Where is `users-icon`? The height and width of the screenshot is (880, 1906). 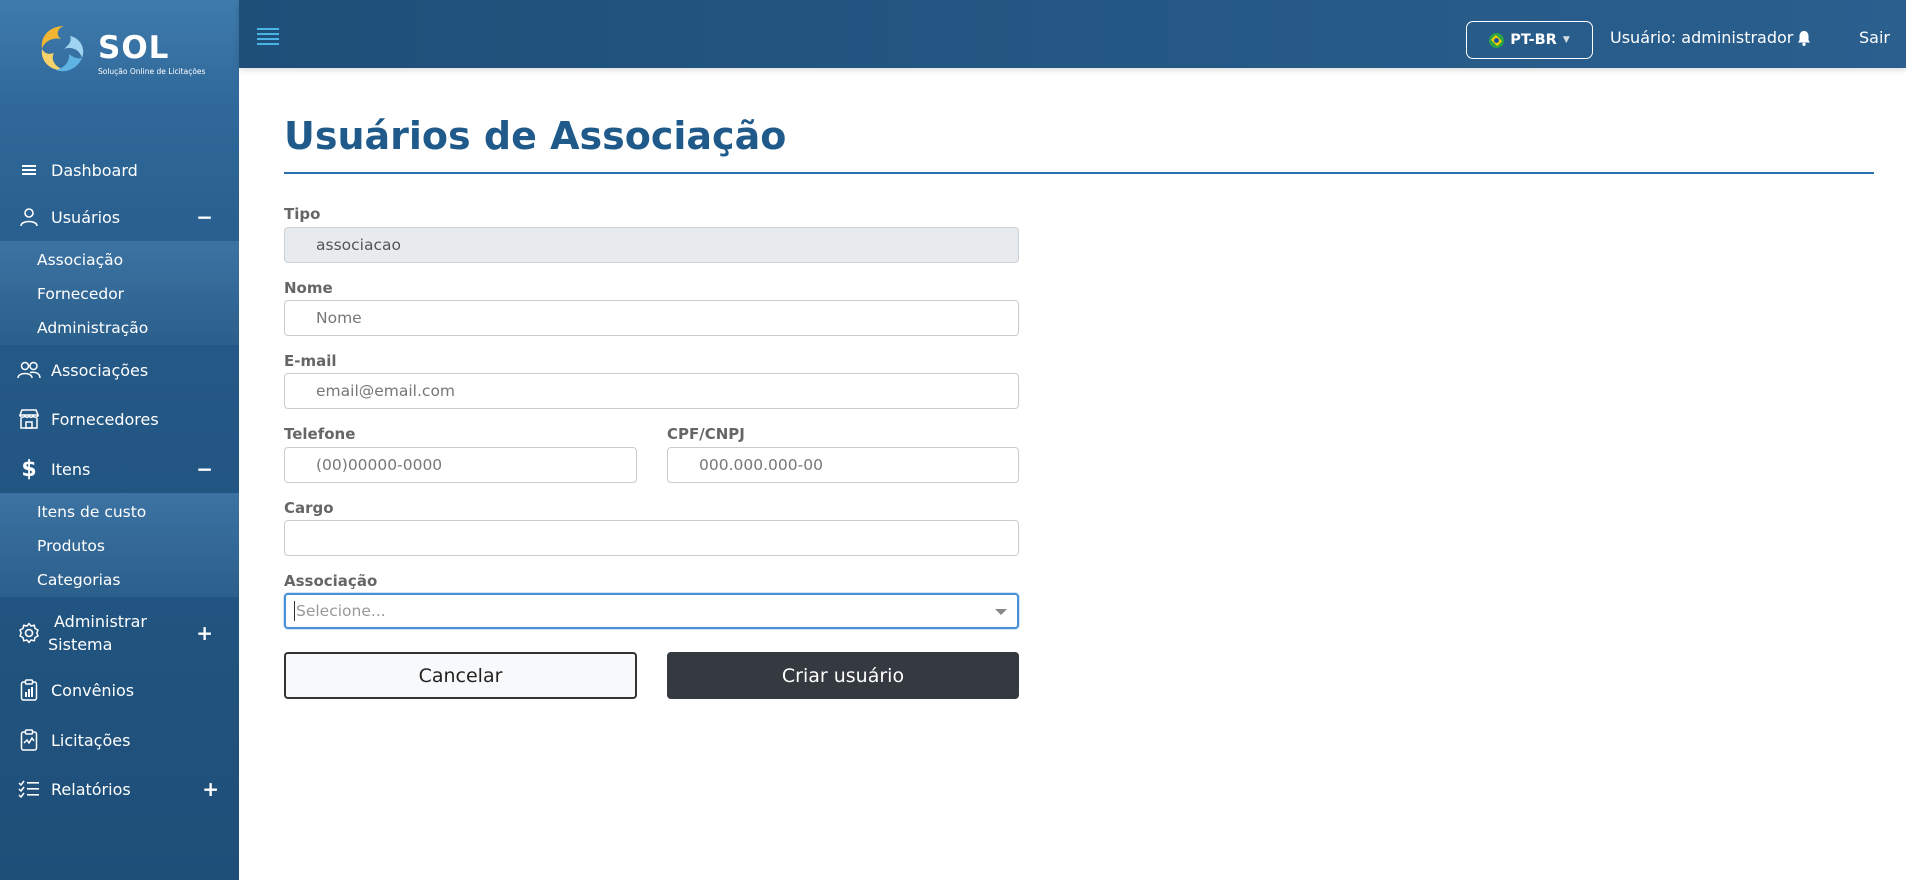 users-icon is located at coordinates (29, 370).